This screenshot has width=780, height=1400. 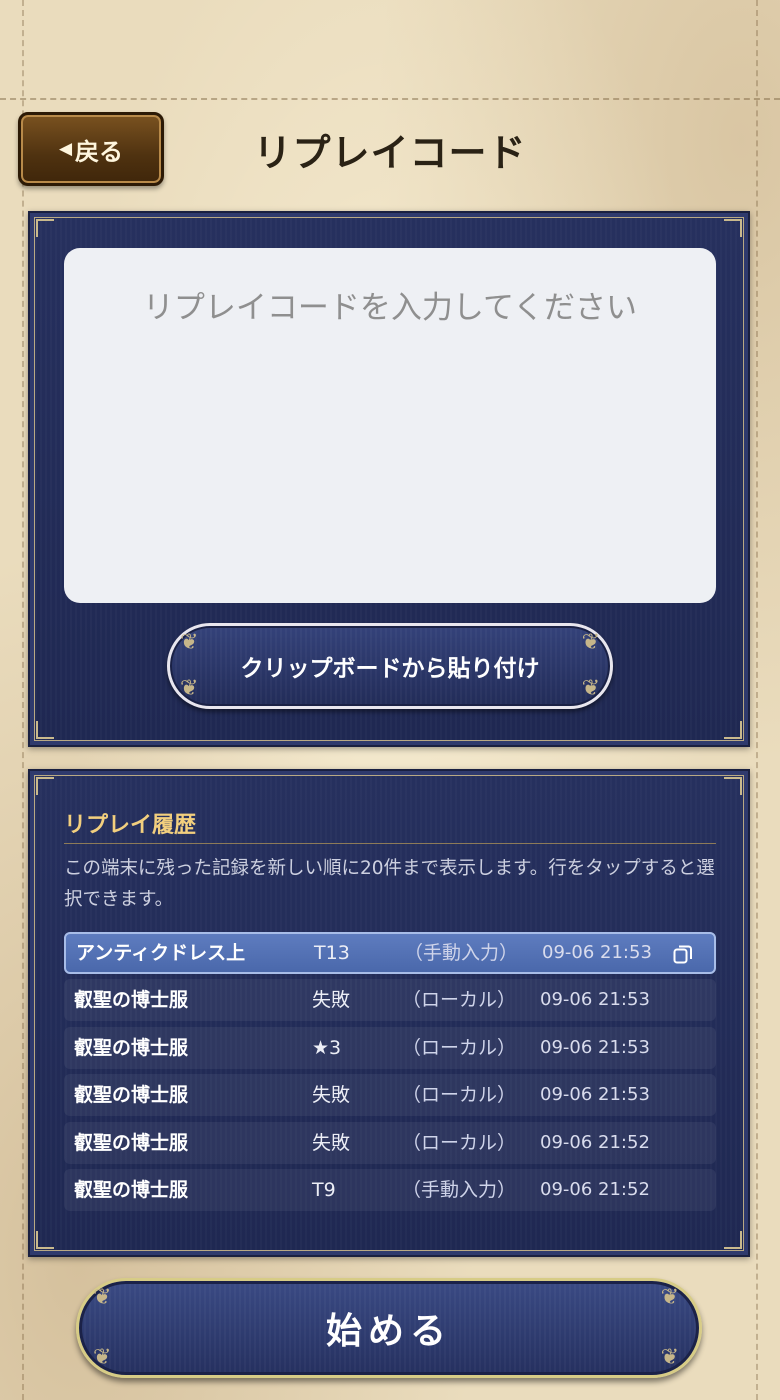 I want to click on history-divider, so click(x=390, y=843).